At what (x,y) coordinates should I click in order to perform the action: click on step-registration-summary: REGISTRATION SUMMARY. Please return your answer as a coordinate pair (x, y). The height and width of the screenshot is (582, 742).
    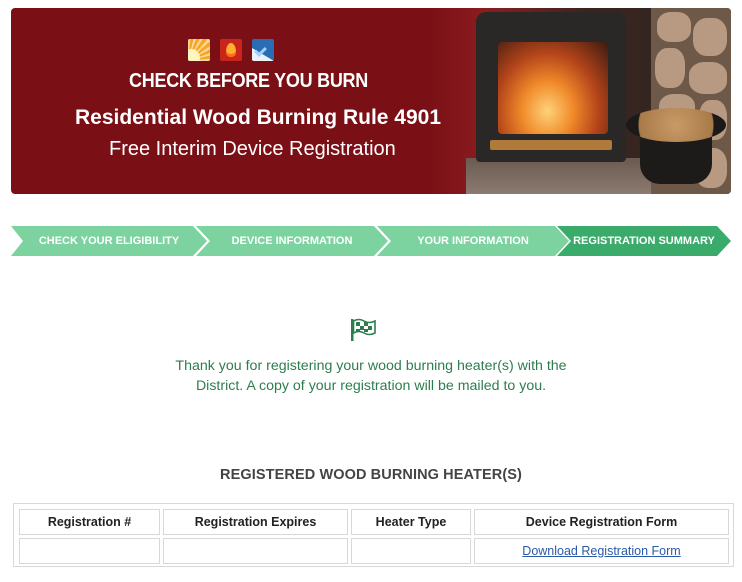
    Looking at the image, I should click on (644, 241).